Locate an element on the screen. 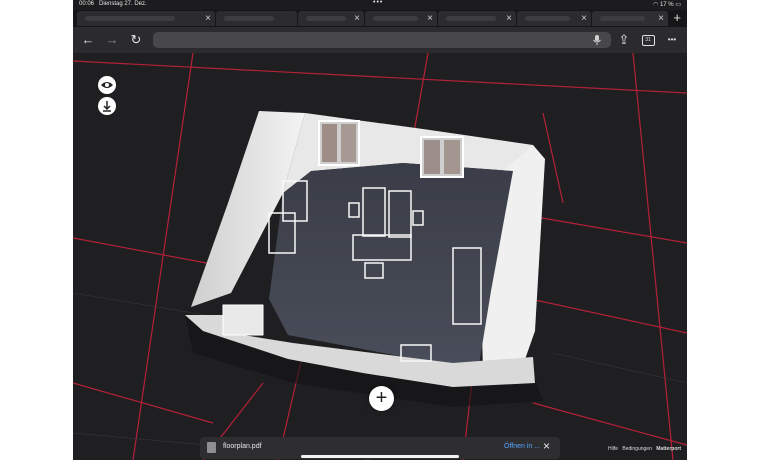 This screenshot has width=760, height=460. terms-link: Bedingungen is located at coordinates (636, 449).